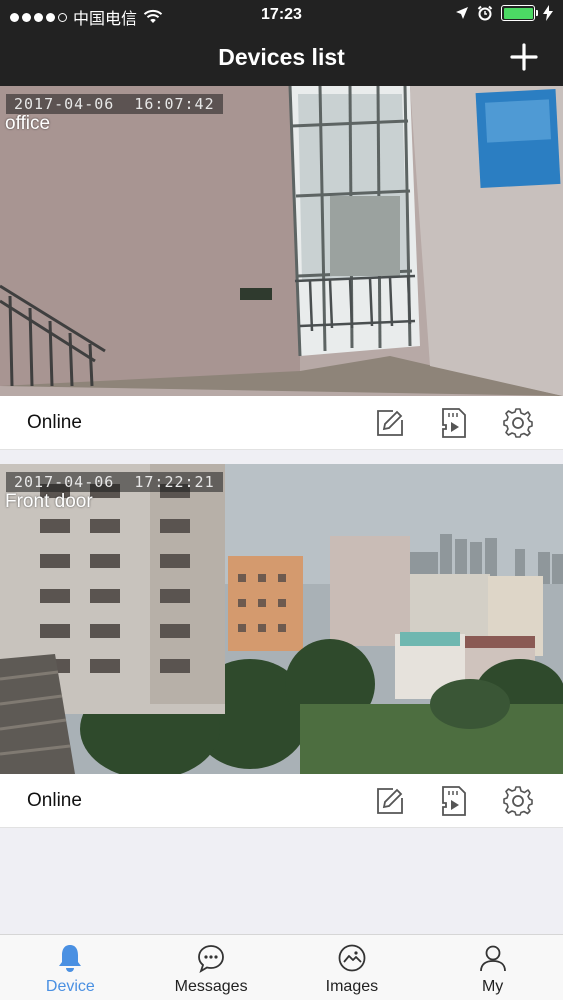 The width and height of the screenshot is (563, 1000). What do you see at coordinates (524, 57) in the screenshot?
I see `plus-icon` at bounding box center [524, 57].